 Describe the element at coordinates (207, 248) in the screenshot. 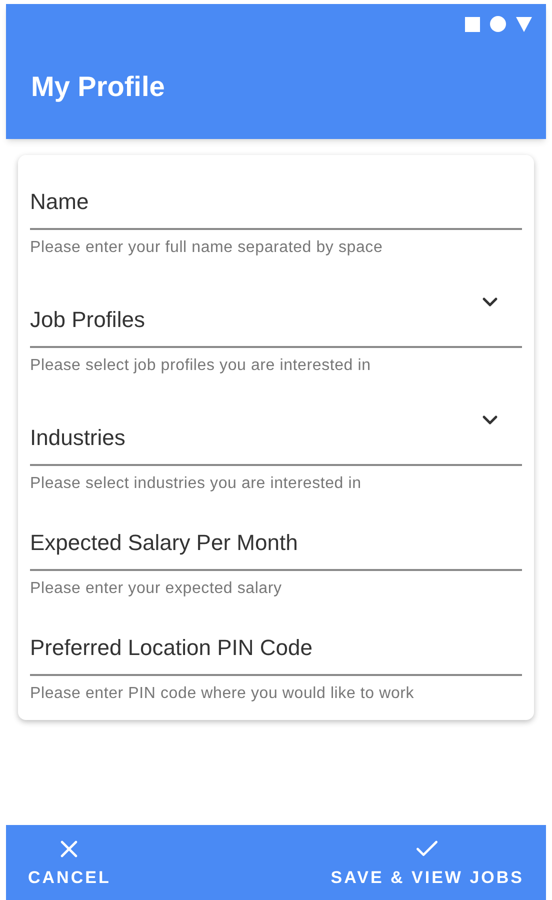

I see `helper-text: Please enter your full name separated by space` at that location.